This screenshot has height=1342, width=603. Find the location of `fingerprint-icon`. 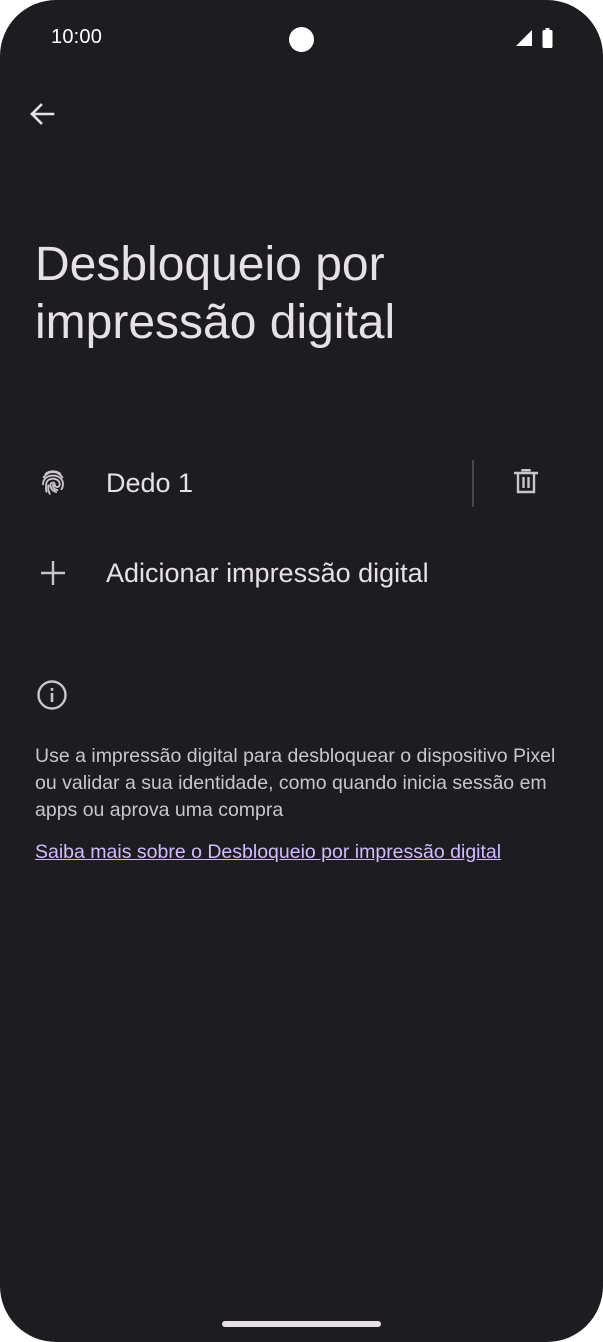

fingerprint-icon is located at coordinates (53, 483).